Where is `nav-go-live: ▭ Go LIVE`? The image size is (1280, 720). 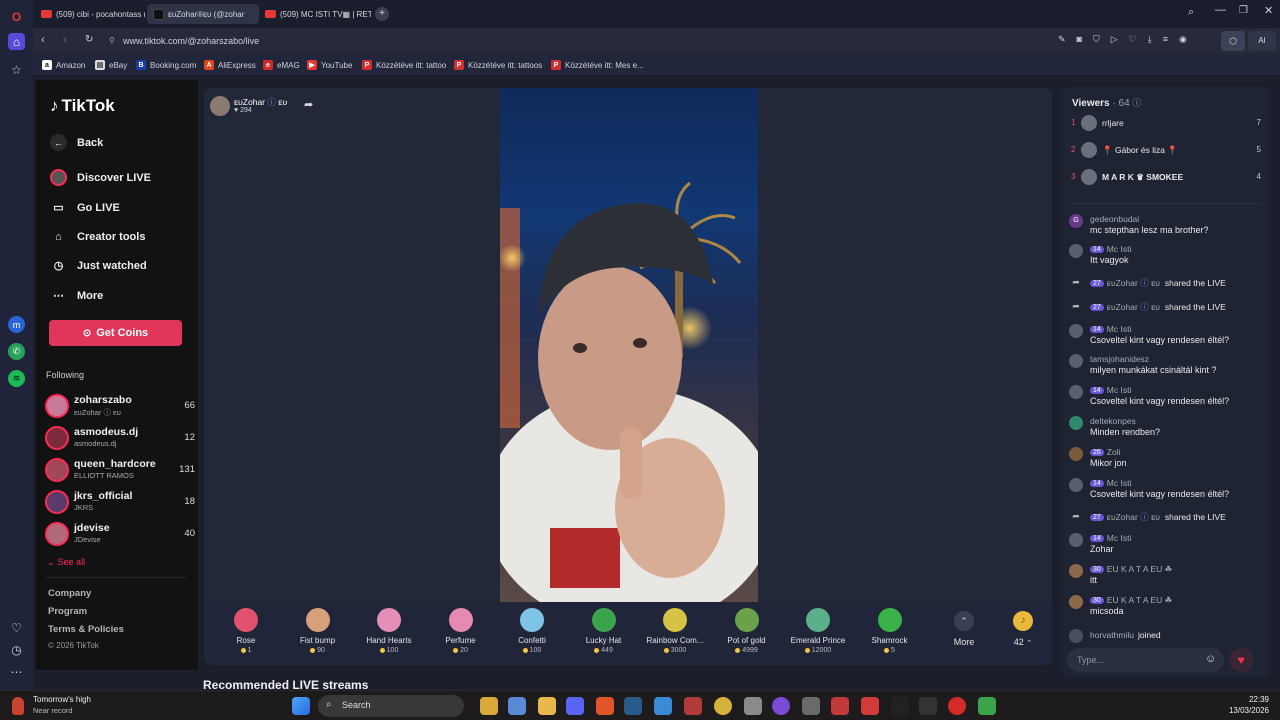
nav-go-live: ▭ Go LIVE is located at coordinates (84, 207).